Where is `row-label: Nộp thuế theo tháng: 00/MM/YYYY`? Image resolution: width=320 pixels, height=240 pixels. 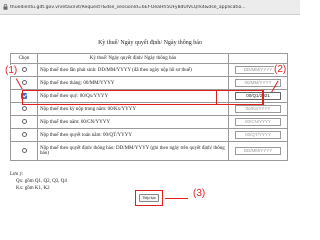
row-label: Nộp thuế theo tháng: 00/MM/YYYY is located at coordinates (133, 83).